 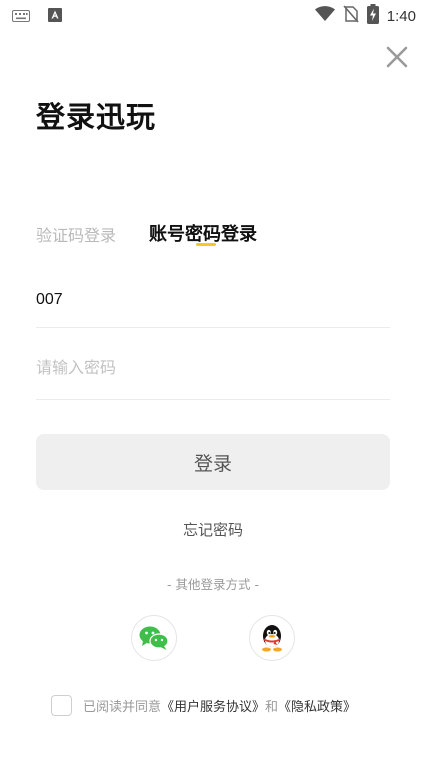 I want to click on account-field-wrapper, so click(x=213, y=303).